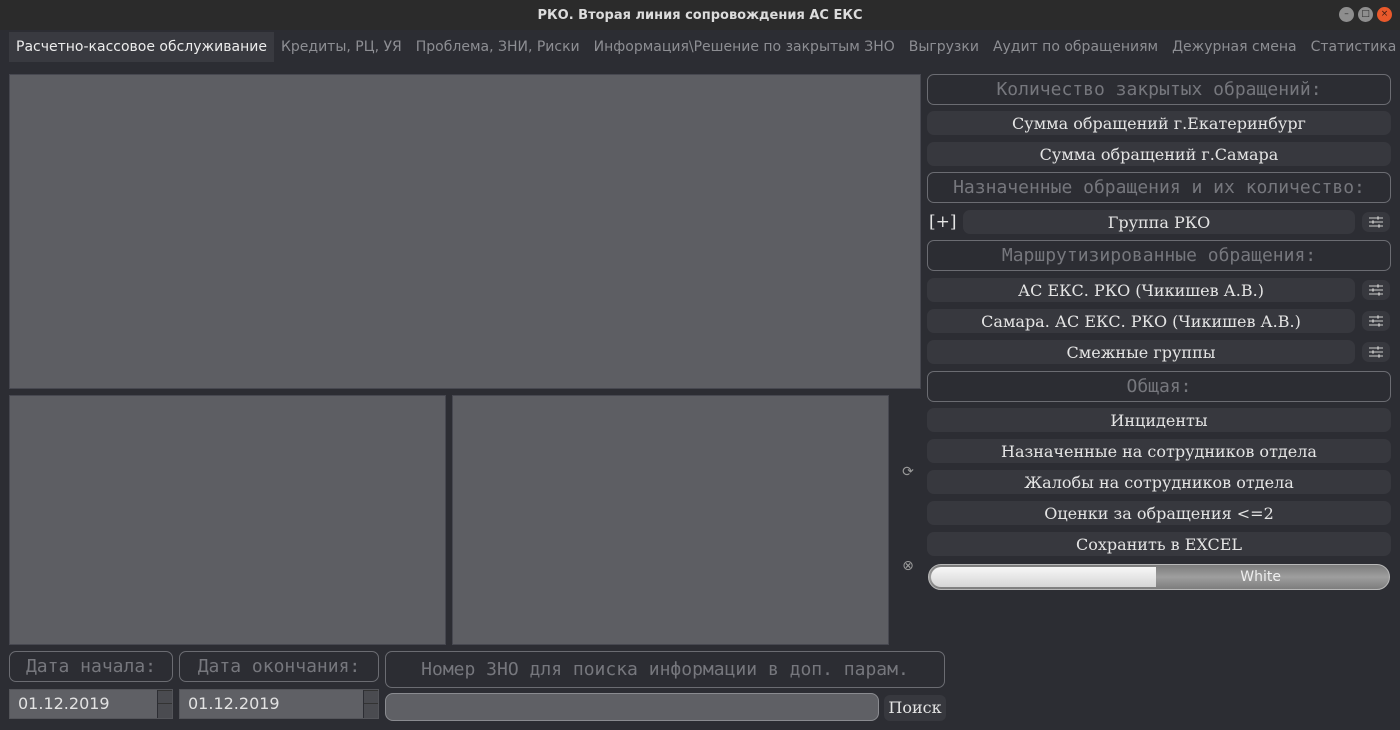 This screenshot has height=730, width=1400. I want to click on window-title: РКО. Вторая линия сопровождения АС ЕКС, so click(700, 15).